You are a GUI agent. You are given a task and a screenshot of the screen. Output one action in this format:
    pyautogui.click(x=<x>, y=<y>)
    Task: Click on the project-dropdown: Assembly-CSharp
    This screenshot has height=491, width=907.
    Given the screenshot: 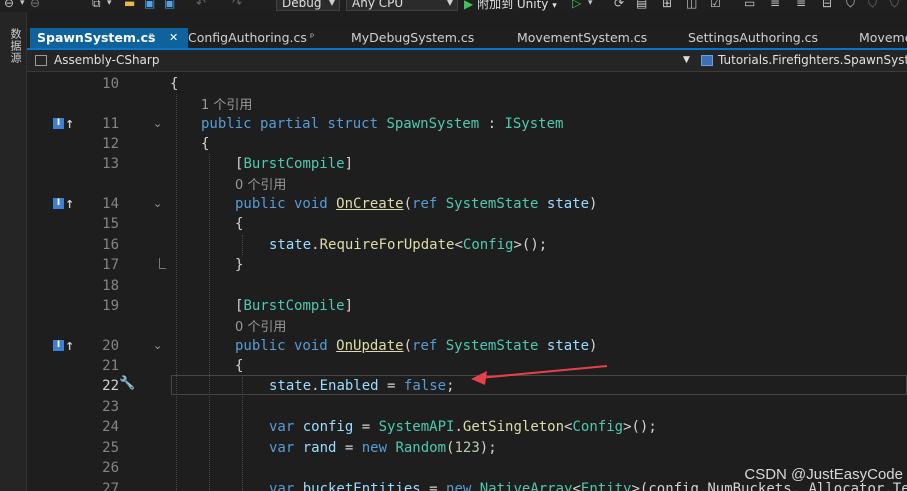 What is the action you would take?
    pyautogui.click(x=106, y=60)
    